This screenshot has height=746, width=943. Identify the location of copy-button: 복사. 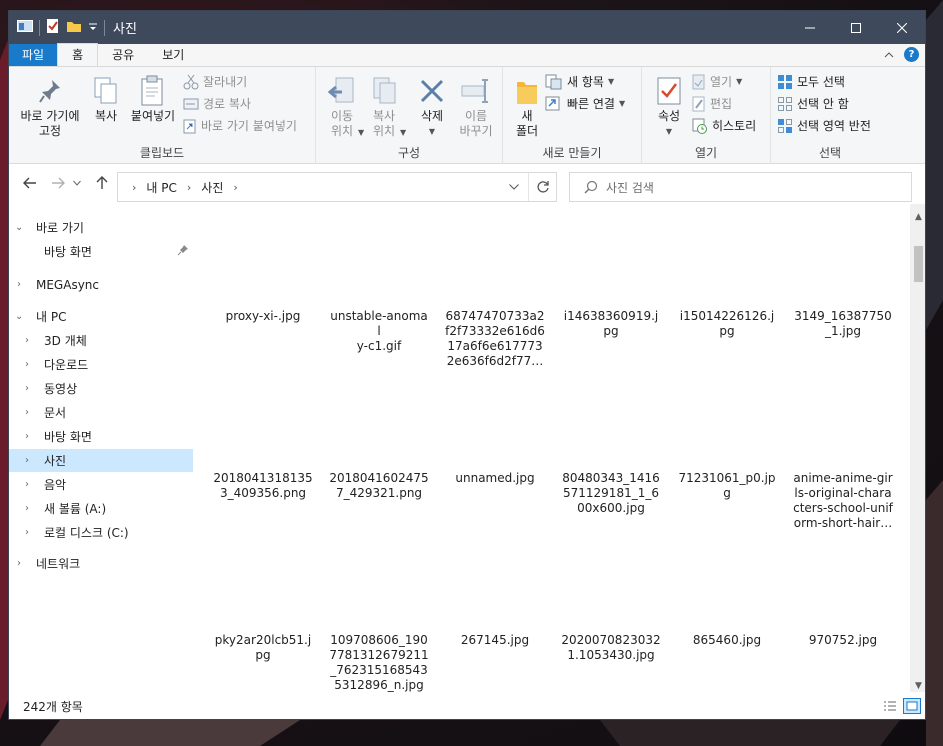
(106, 98).